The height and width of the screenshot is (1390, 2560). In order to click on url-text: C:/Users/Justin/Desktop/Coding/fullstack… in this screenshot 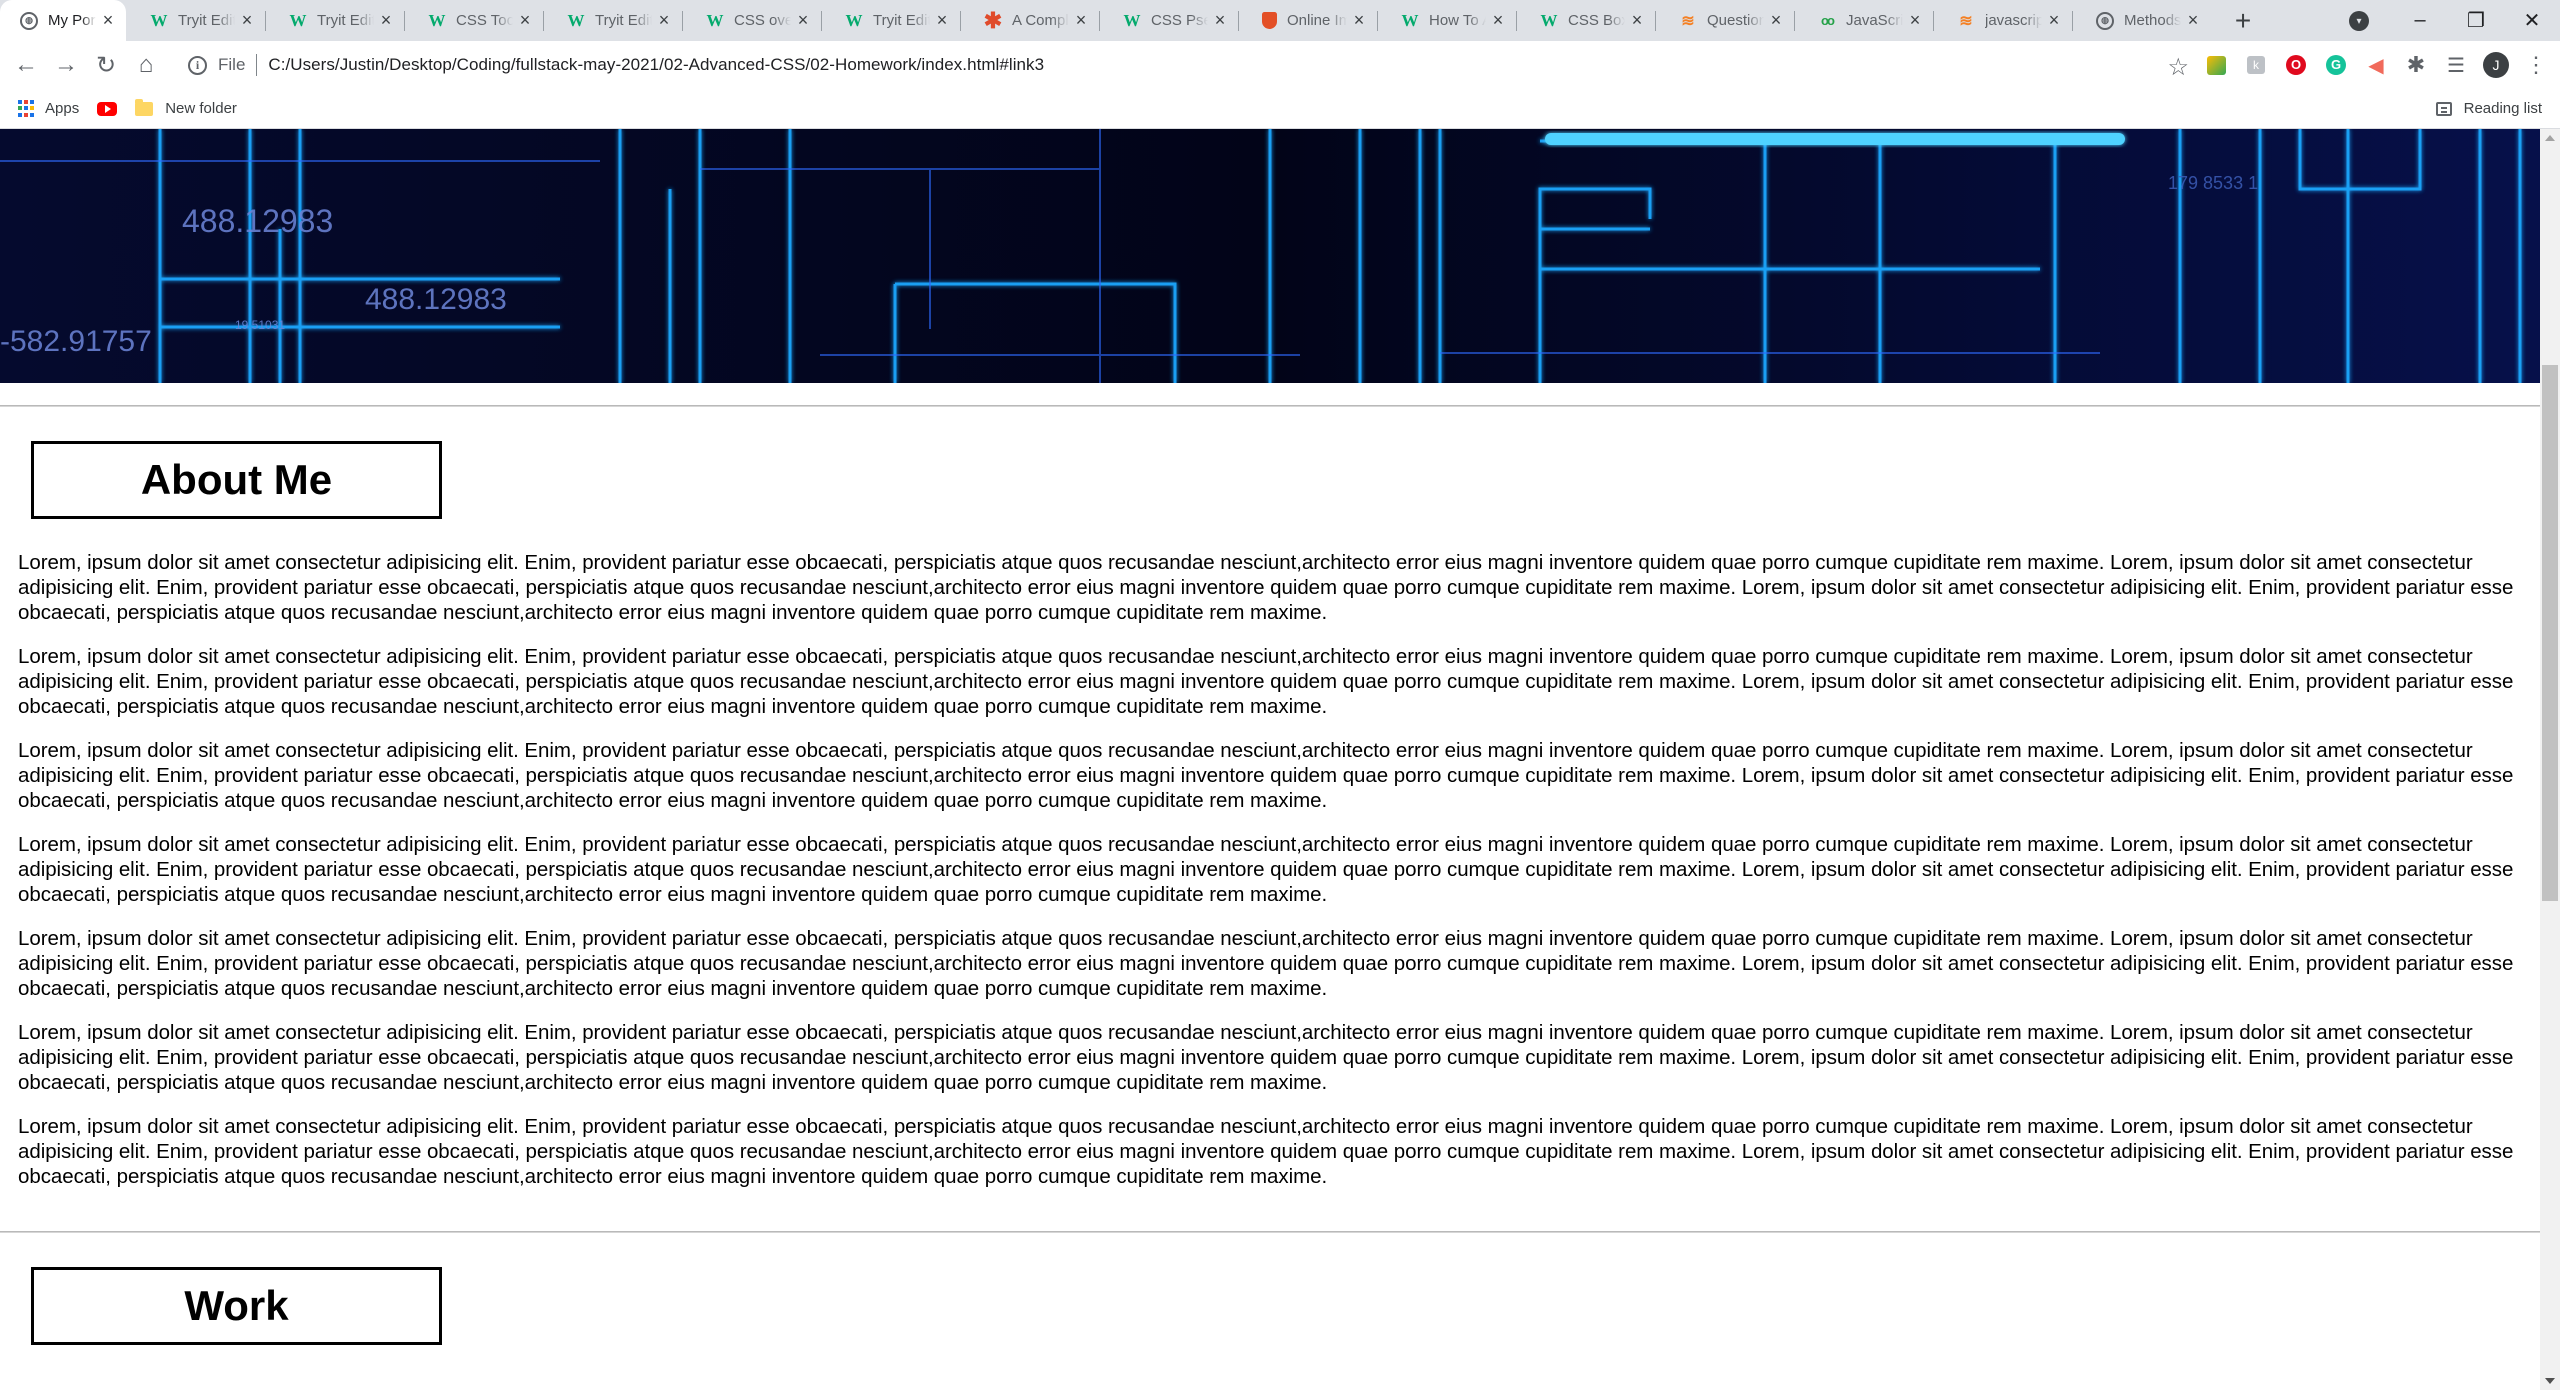, I will do `click(656, 65)`.